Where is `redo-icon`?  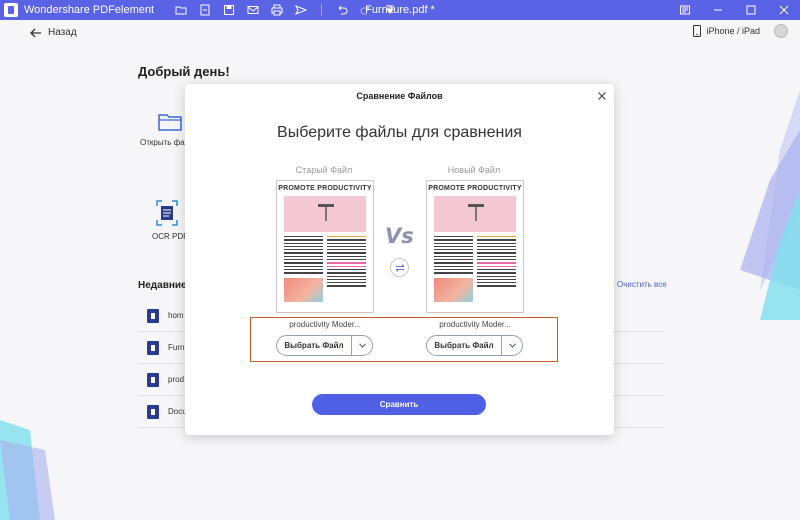 redo-icon is located at coordinates (366, 10).